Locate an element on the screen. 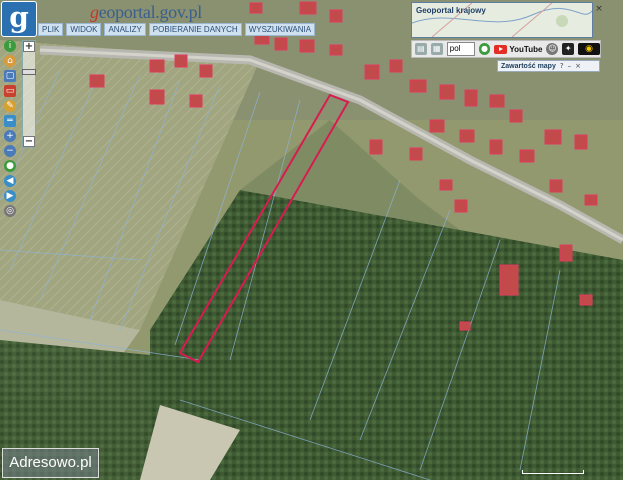 The width and height of the screenshot is (623, 480). zoom-minus-button: − is located at coordinates (29, 141).